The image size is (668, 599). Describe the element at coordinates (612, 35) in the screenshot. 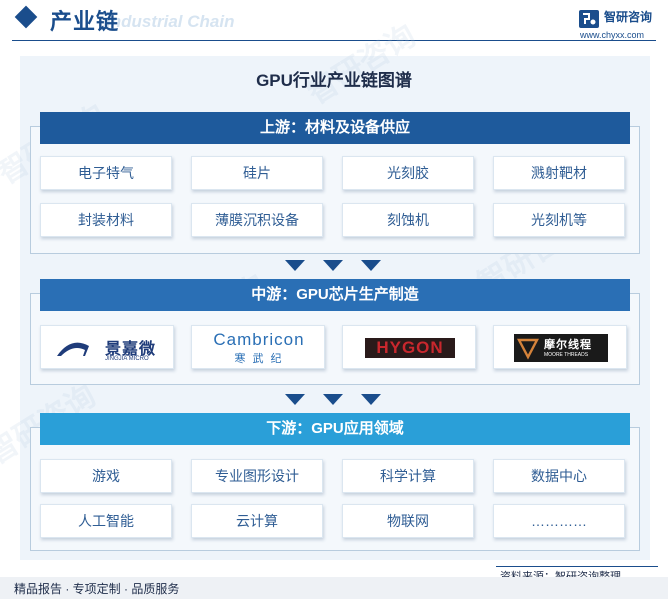

I see `brand-url: www.chyxx.com` at that location.